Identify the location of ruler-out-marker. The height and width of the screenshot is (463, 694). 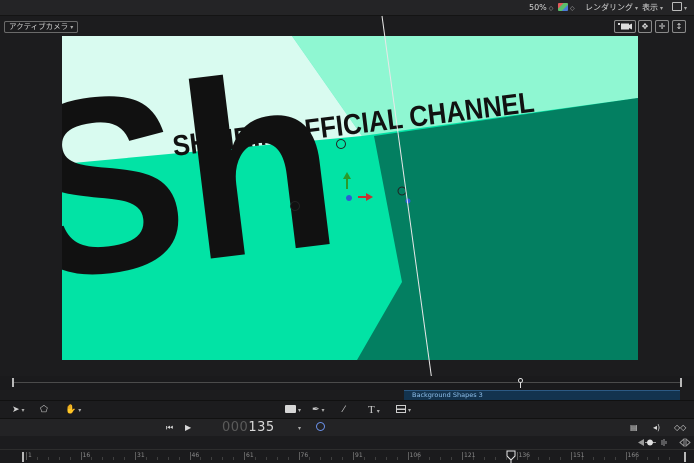
(685, 457).